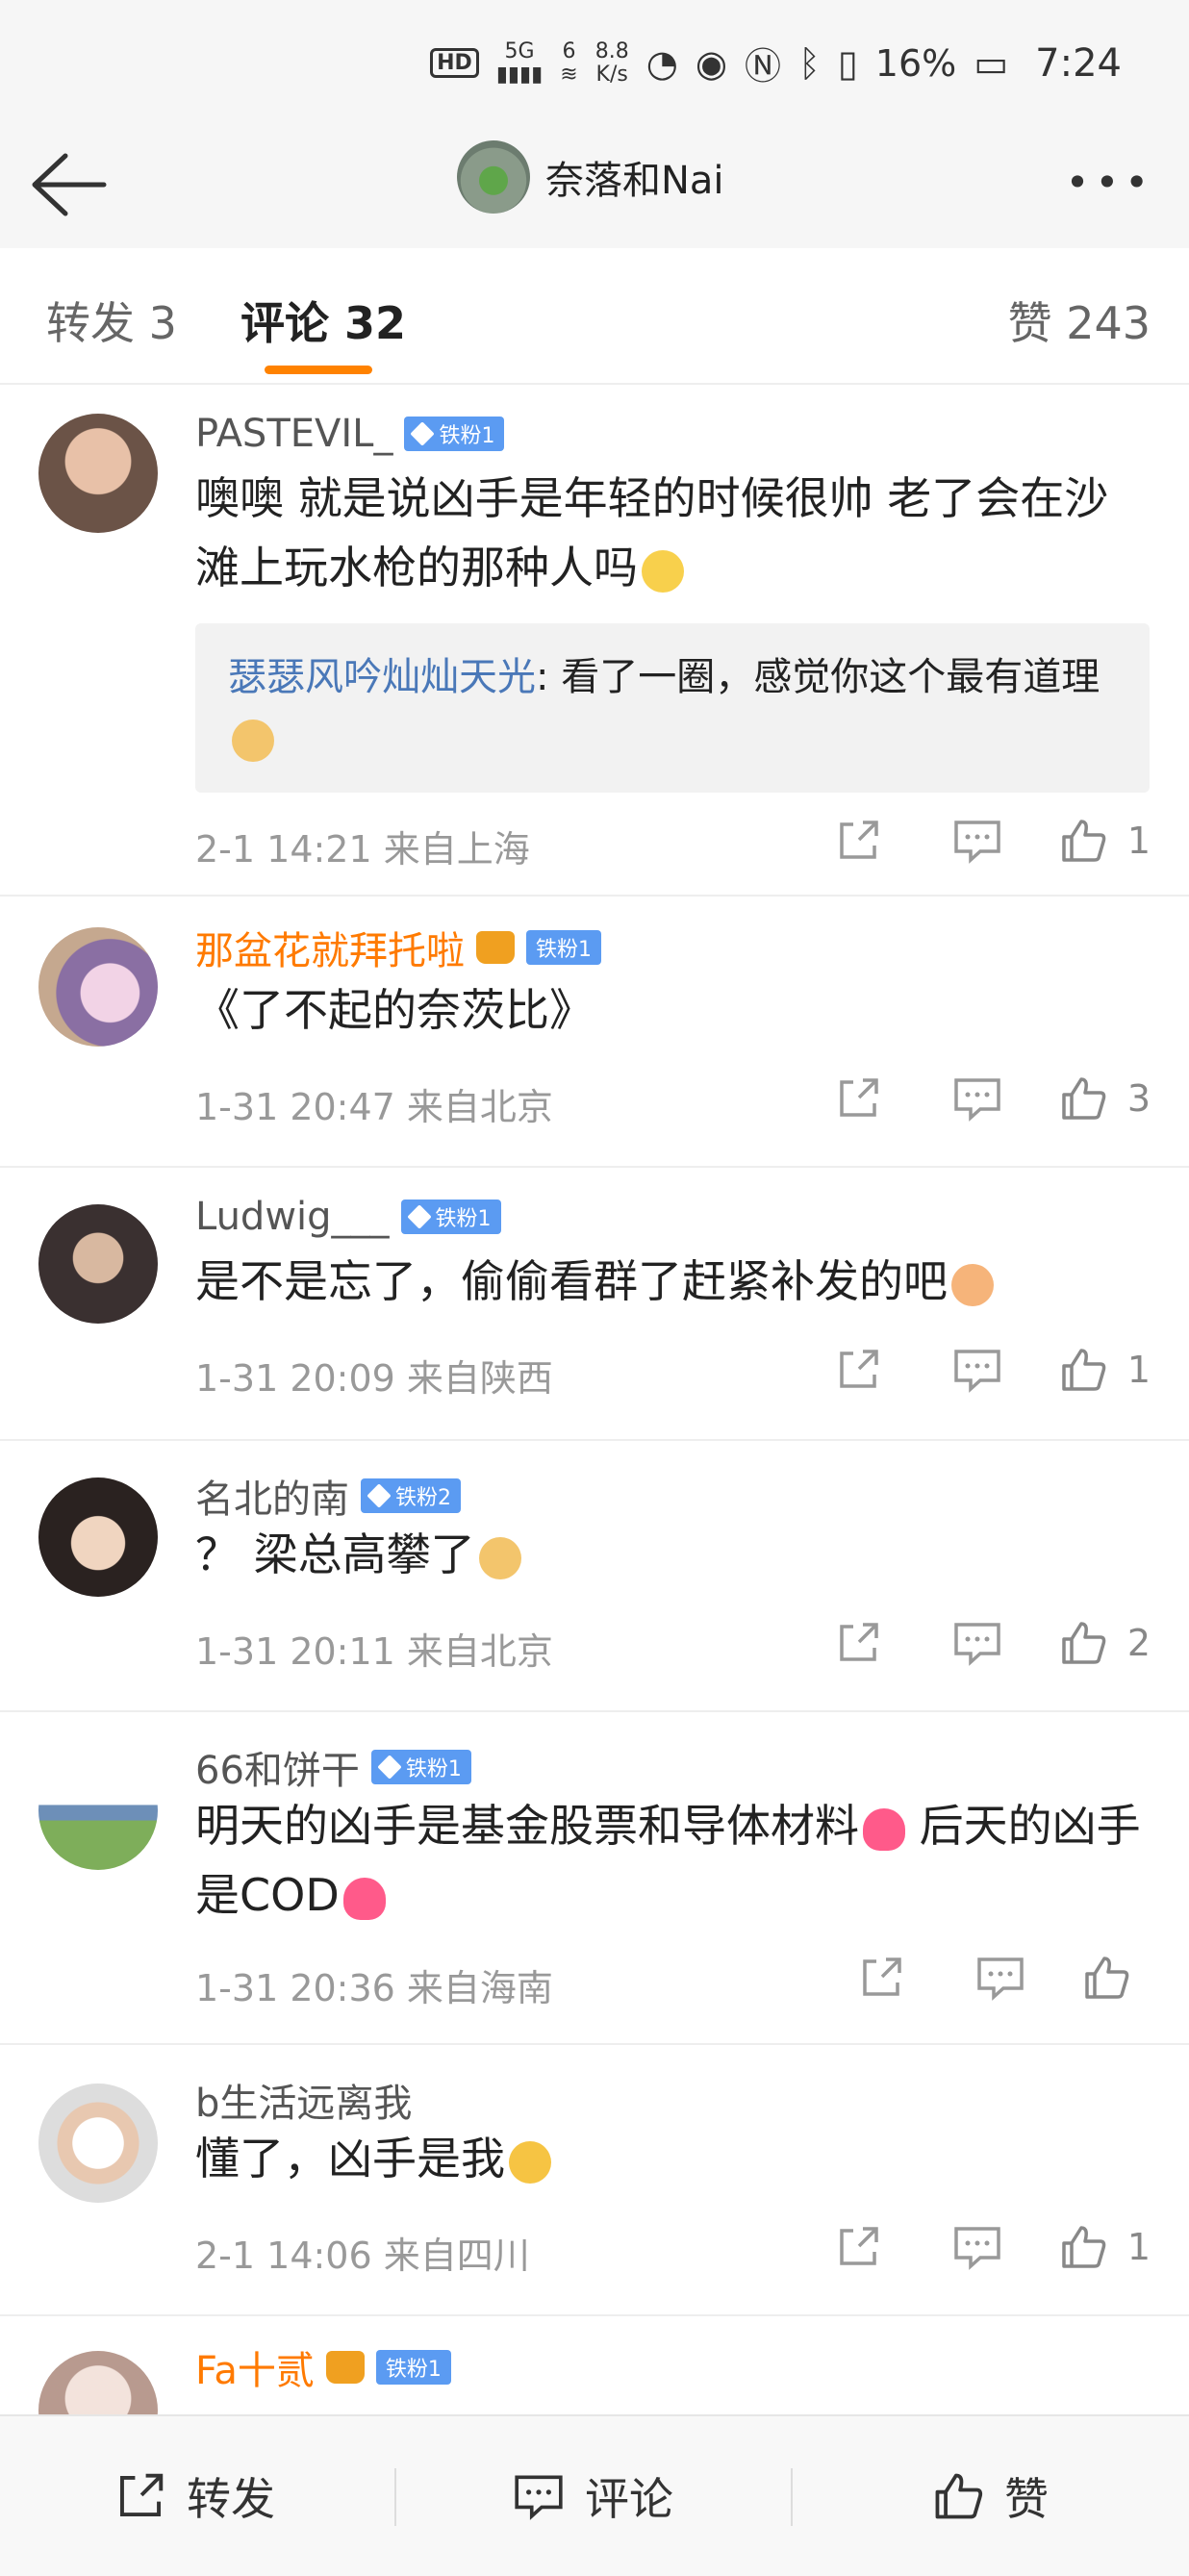 The height and width of the screenshot is (2576, 1189). I want to click on page-title: 奈落和Nai, so click(634, 181).